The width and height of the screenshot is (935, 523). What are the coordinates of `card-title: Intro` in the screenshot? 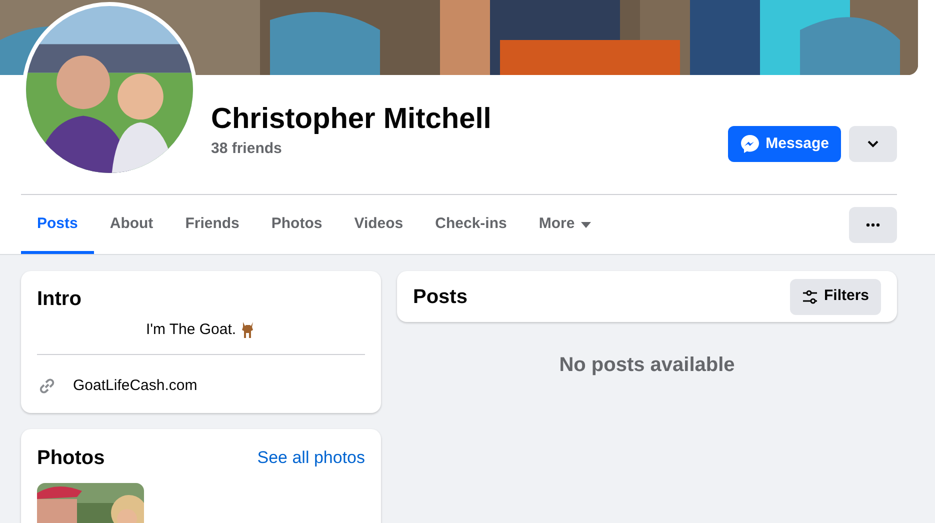 It's located at (59, 299).